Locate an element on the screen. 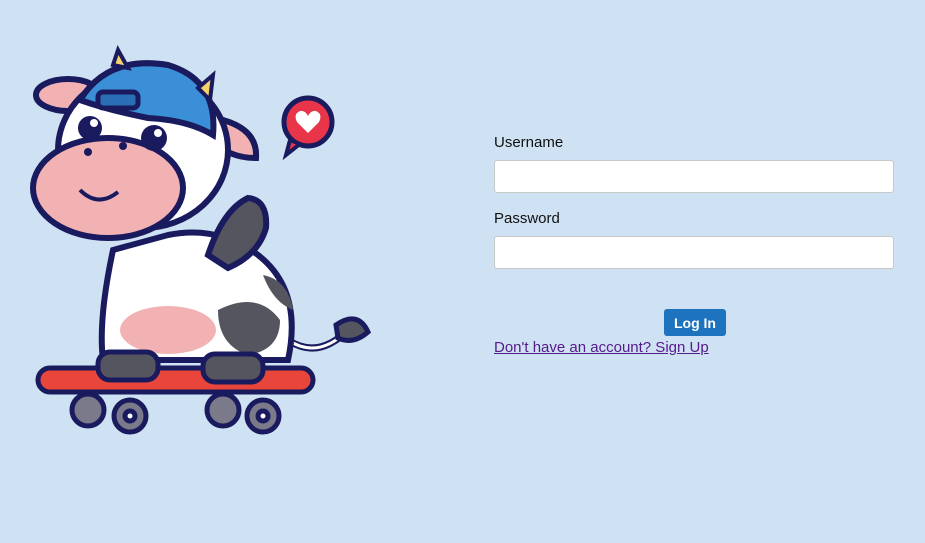 This screenshot has height=543, width=925. skateboard-wheel is located at coordinates (175, 413).